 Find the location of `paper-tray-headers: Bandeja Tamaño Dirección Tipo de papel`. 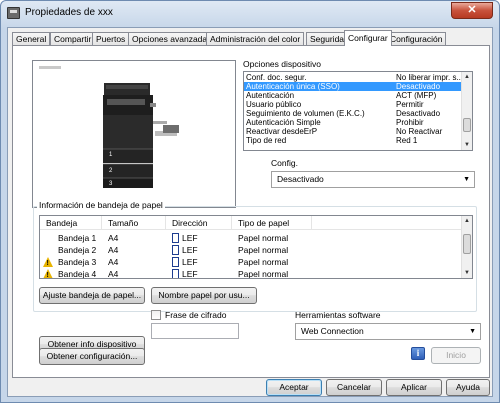

paper-tray-headers: Bandeja Tamaño Dirección Tipo de papel is located at coordinates (251, 223).